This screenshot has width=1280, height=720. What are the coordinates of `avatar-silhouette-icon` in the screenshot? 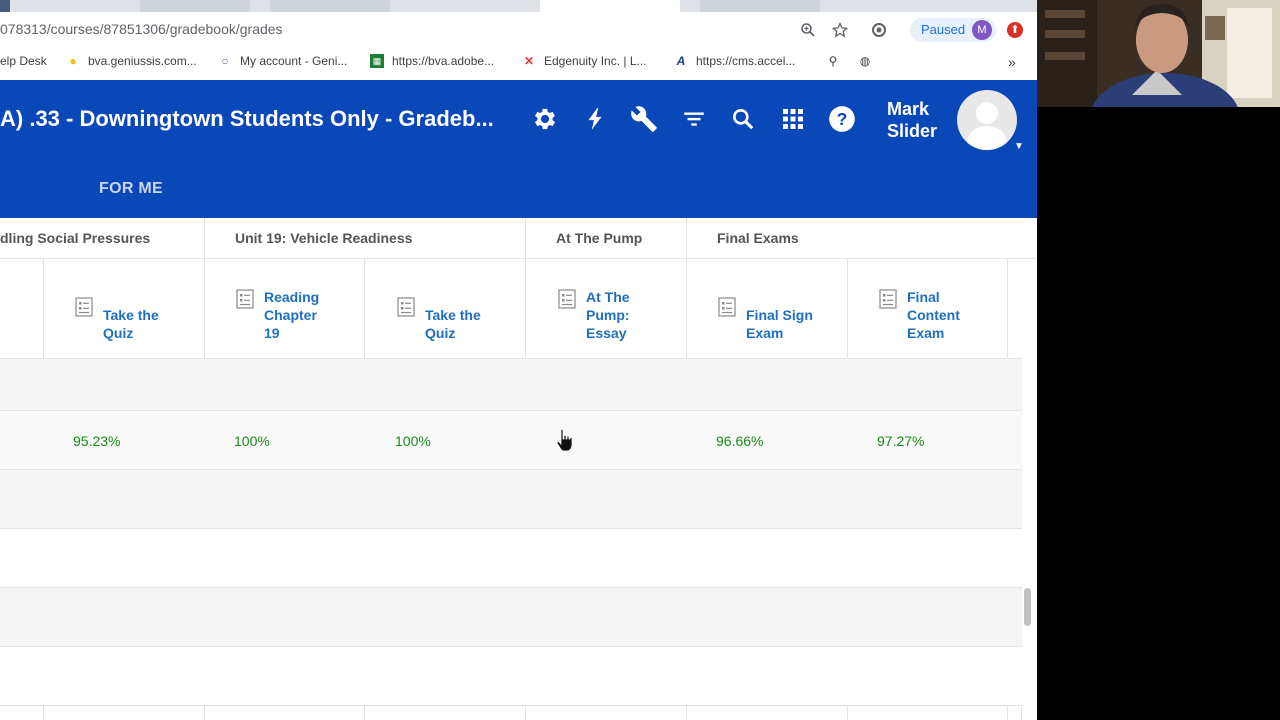 It's located at (987, 126).